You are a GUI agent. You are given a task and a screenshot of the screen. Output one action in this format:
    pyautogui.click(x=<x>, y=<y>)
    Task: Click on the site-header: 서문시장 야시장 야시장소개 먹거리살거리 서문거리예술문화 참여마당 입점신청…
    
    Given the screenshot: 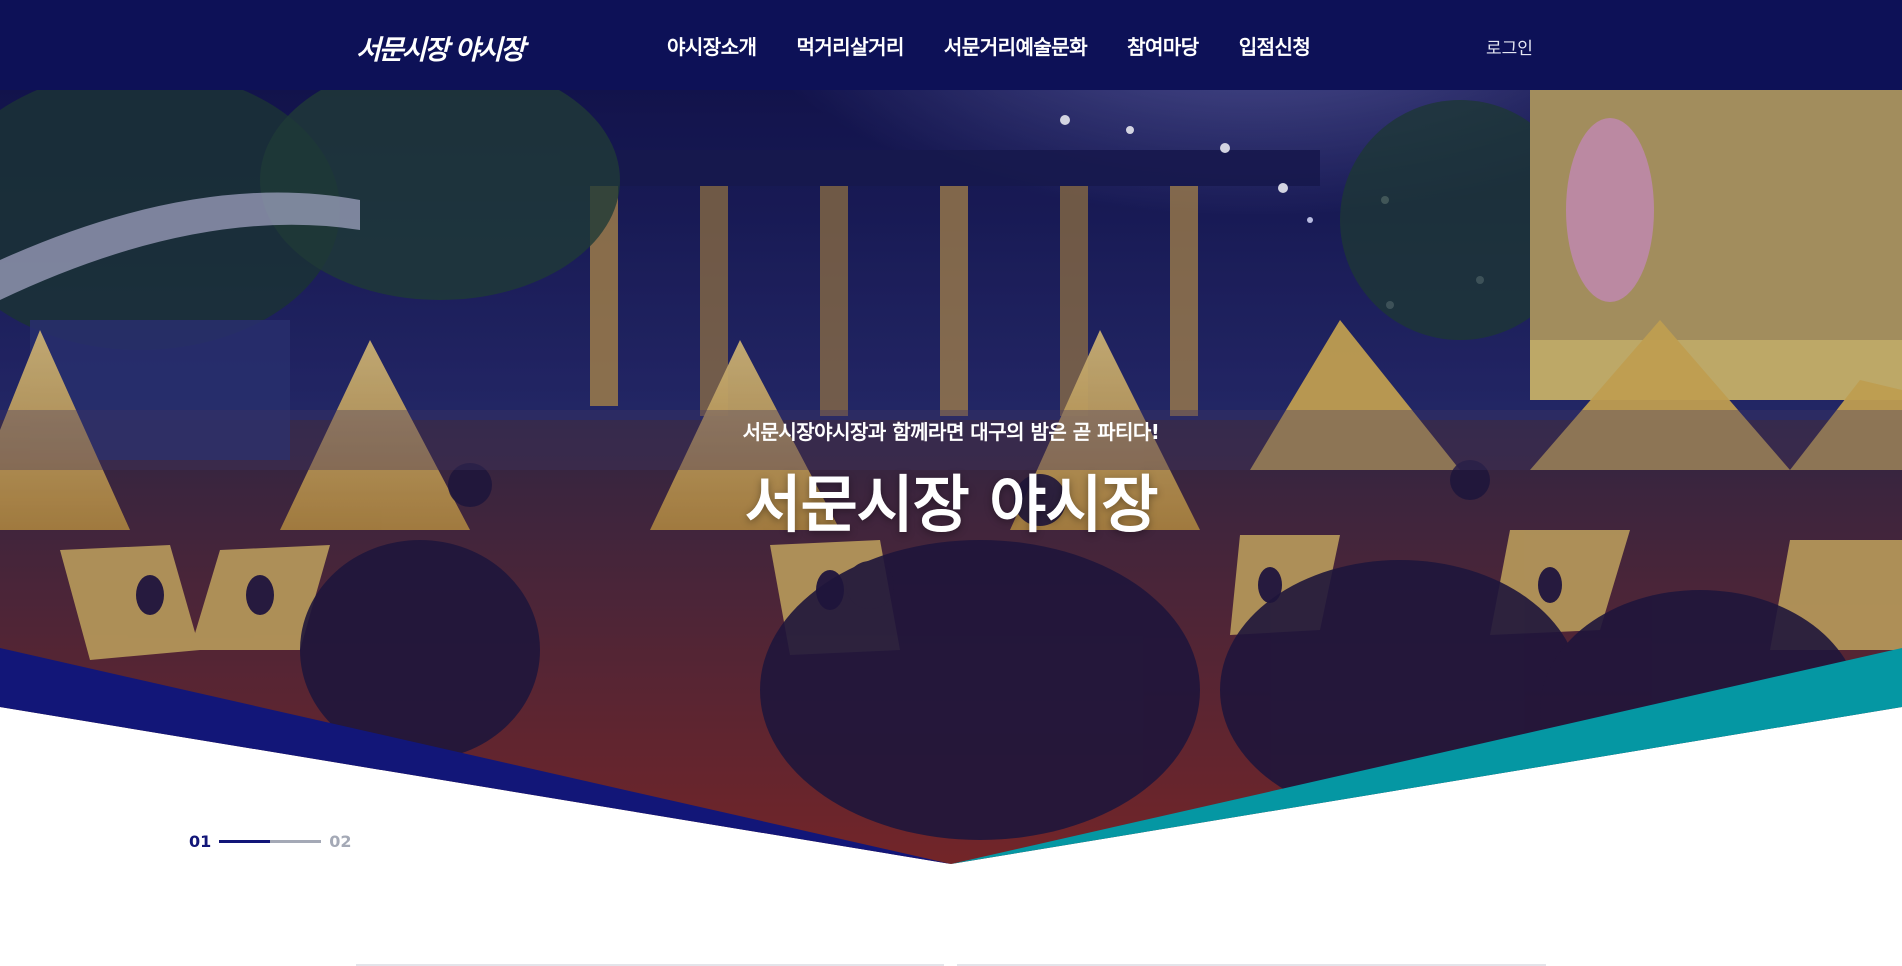 What is the action you would take?
    pyautogui.click(x=951, y=45)
    